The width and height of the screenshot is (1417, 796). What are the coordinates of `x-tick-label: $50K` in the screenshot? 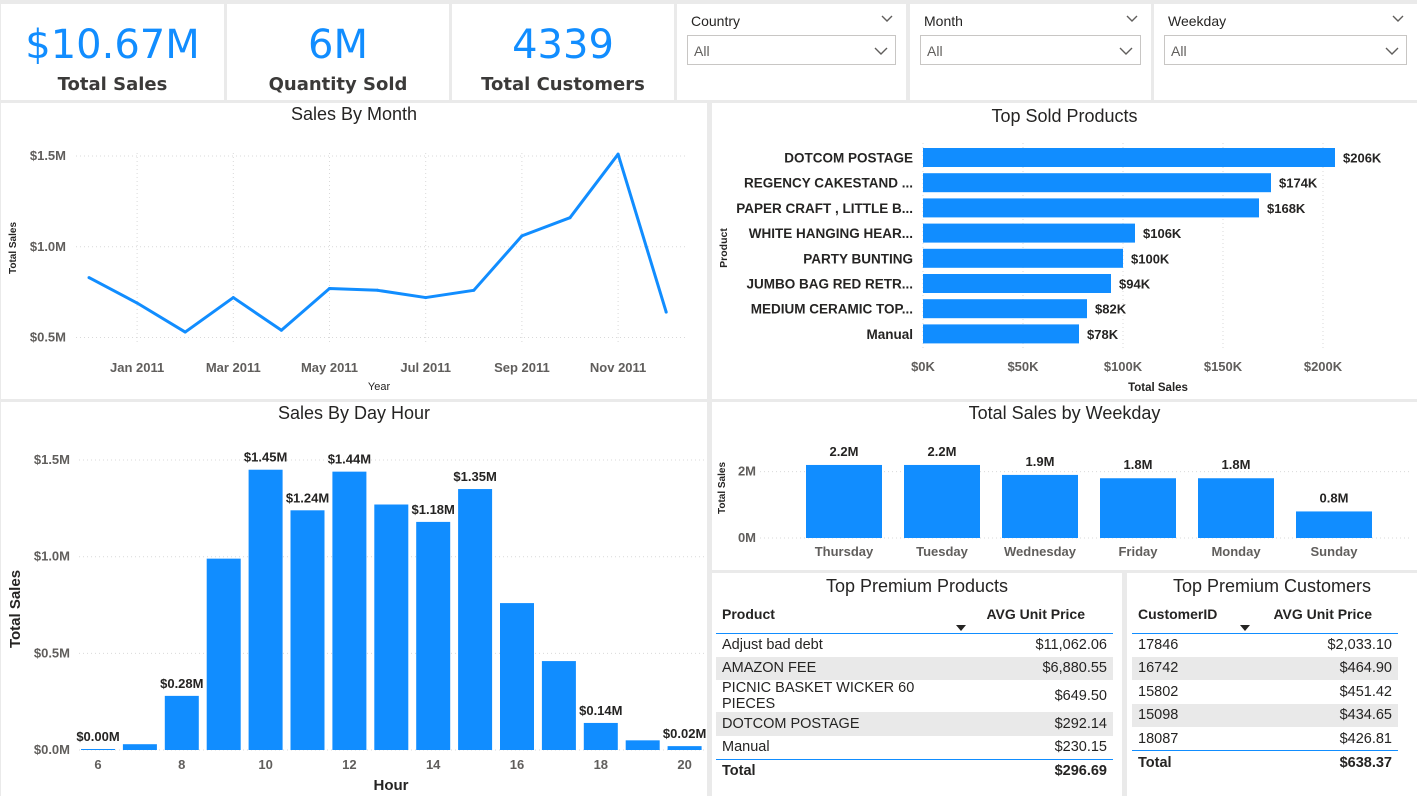 It's located at (1023, 366).